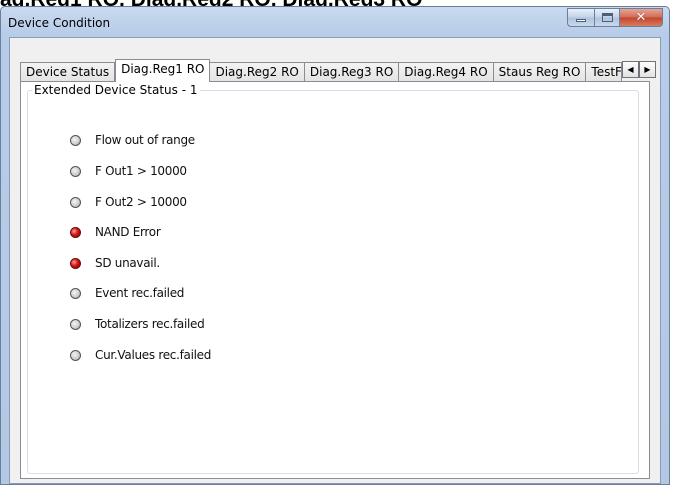 Image resolution: width=673 pixels, height=485 pixels. I want to click on status-row-flow-out-of-range: Flow out of range, so click(132, 140).